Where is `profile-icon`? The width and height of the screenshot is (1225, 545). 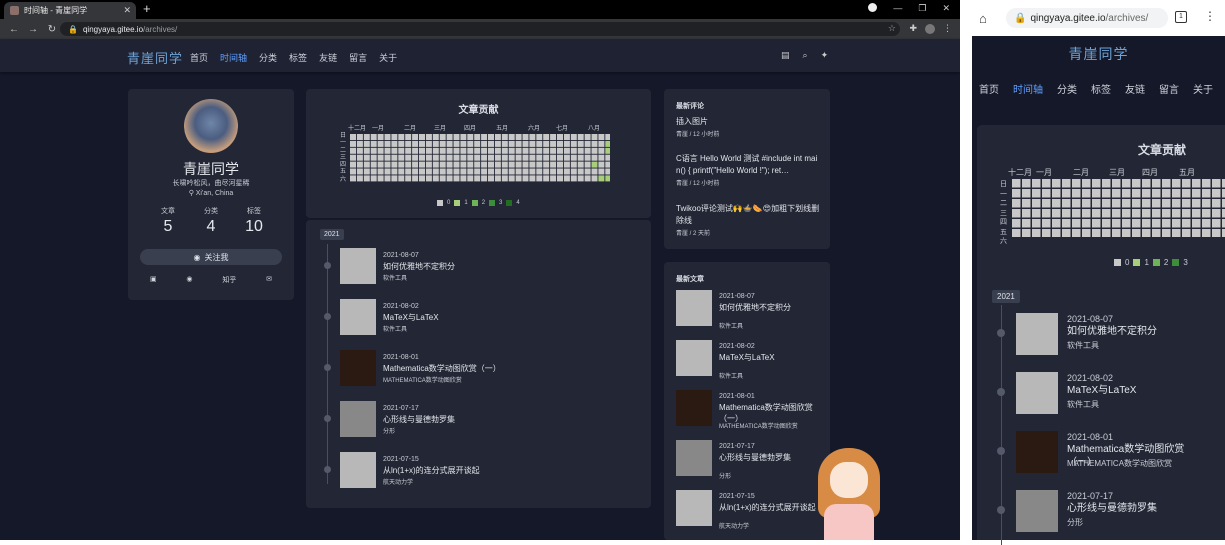 profile-icon is located at coordinates (873, 7).